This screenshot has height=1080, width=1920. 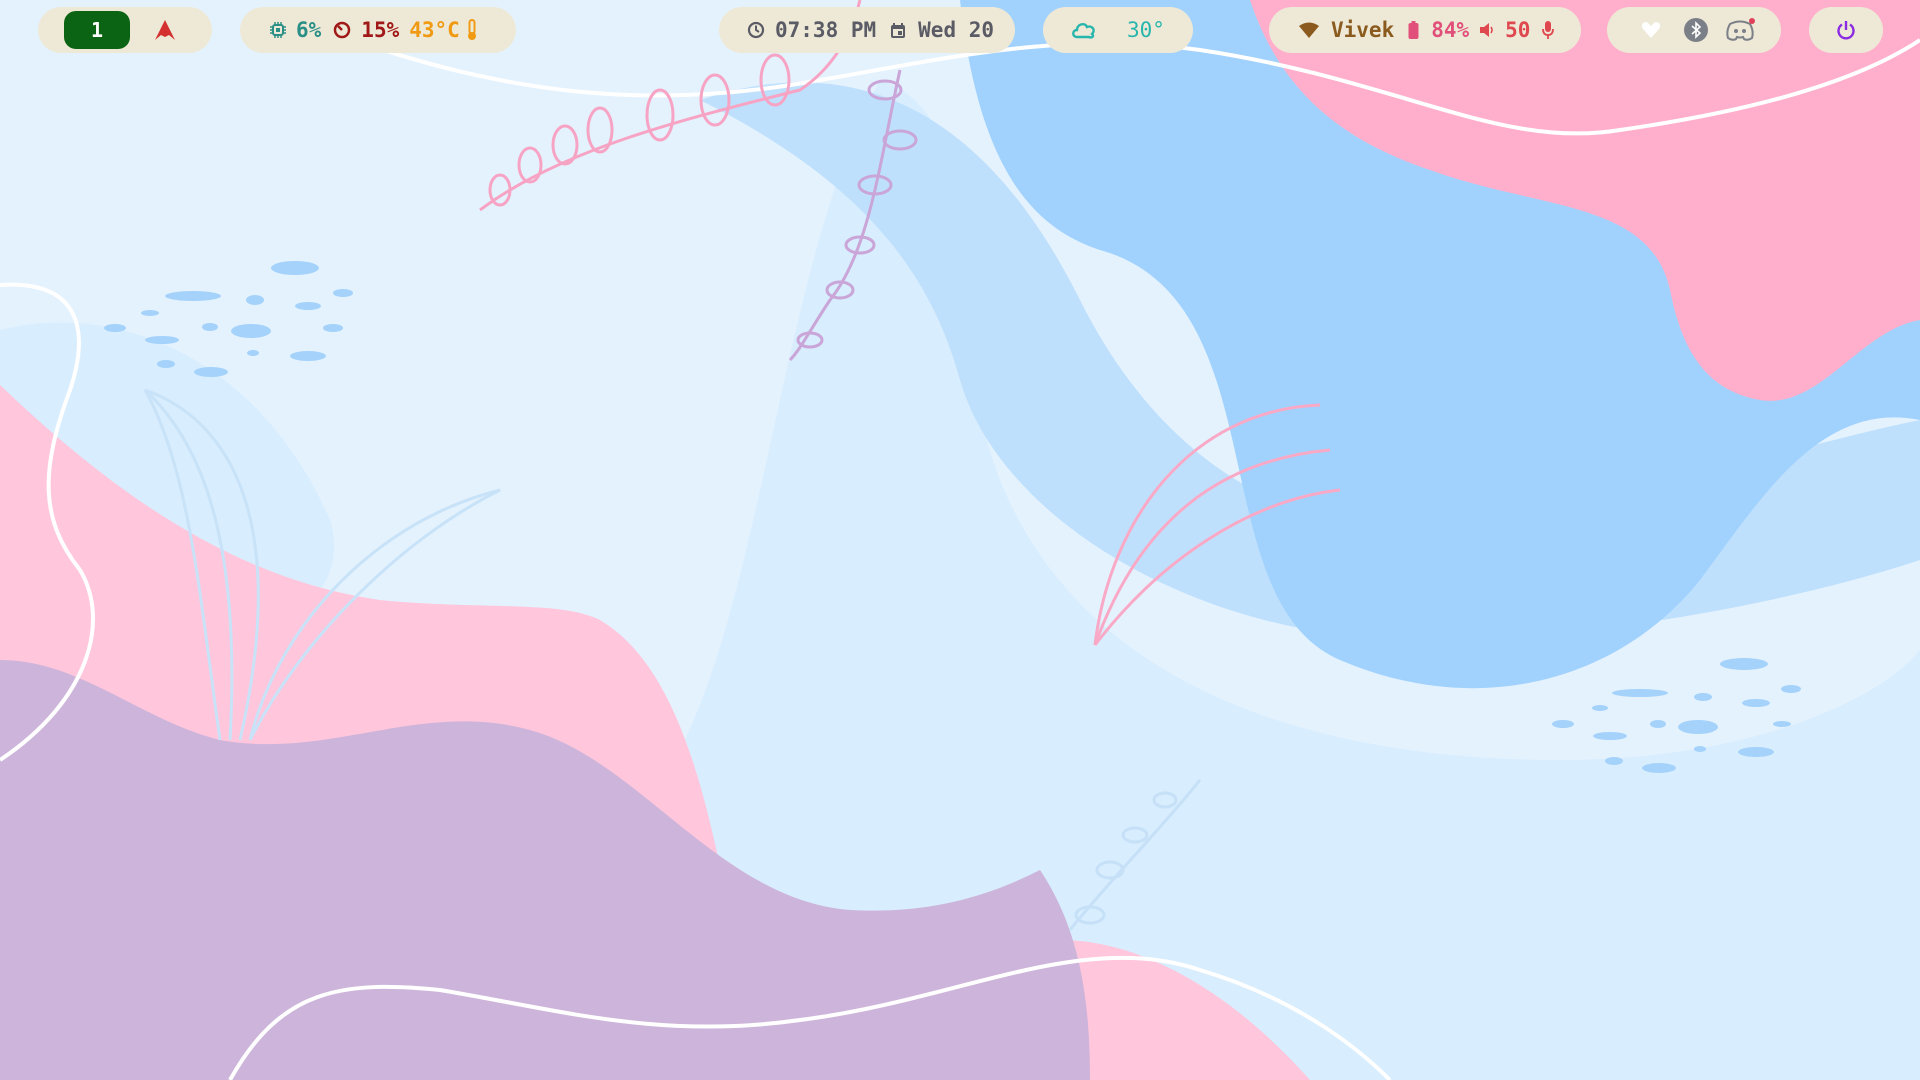 I want to click on cloud-icon, so click(x=1084, y=30).